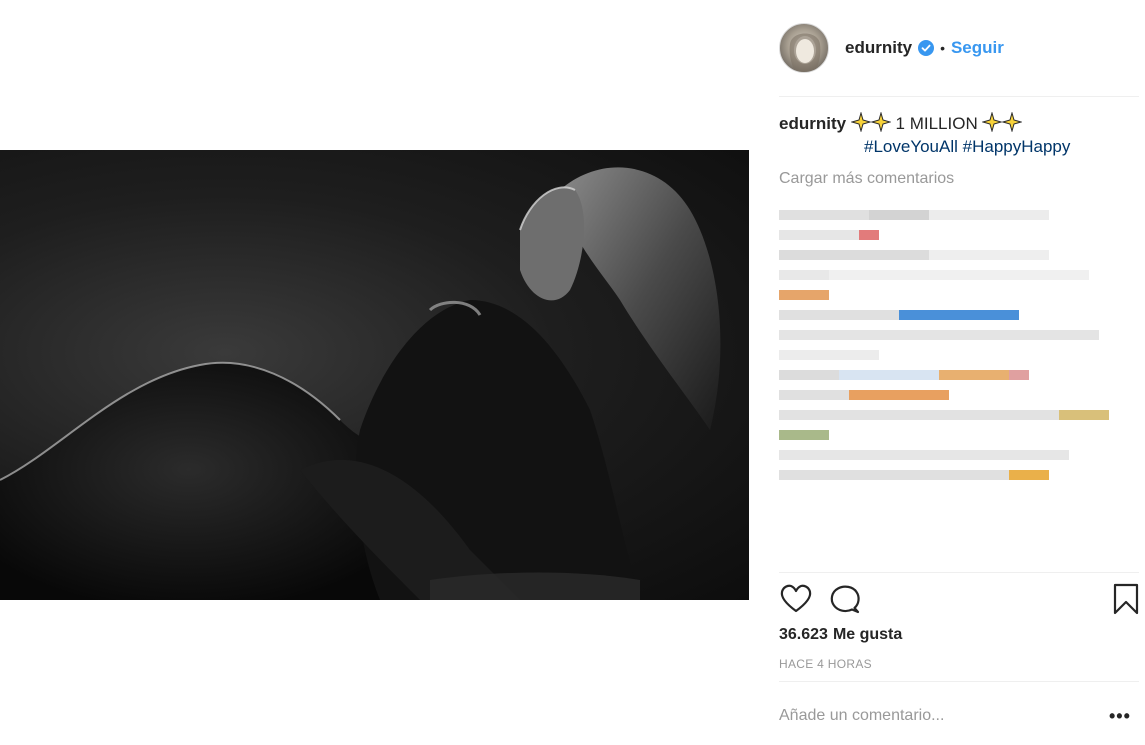  Describe the element at coordinates (939, 716) in the screenshot. I see `comment-input` at that location.